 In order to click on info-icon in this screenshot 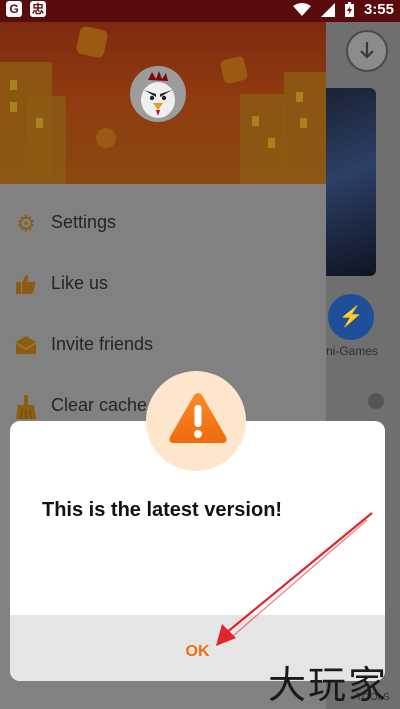, I will do `click(376, 401)`.